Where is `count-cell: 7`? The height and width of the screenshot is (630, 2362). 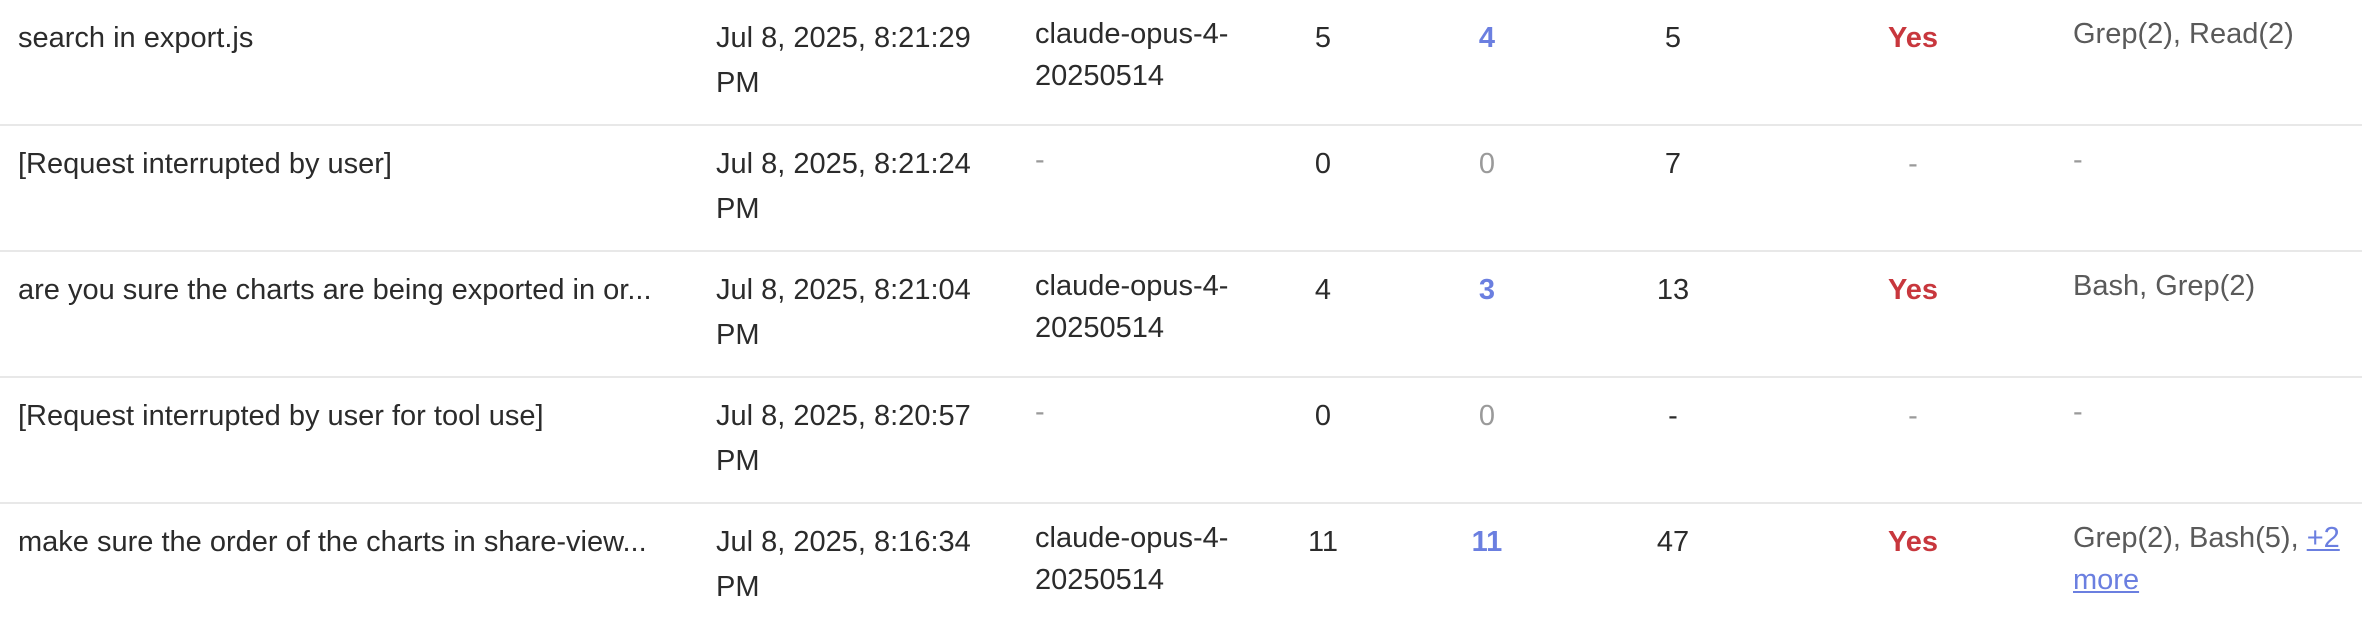
count-cell: 7 is located at coordinates (1673, 164).